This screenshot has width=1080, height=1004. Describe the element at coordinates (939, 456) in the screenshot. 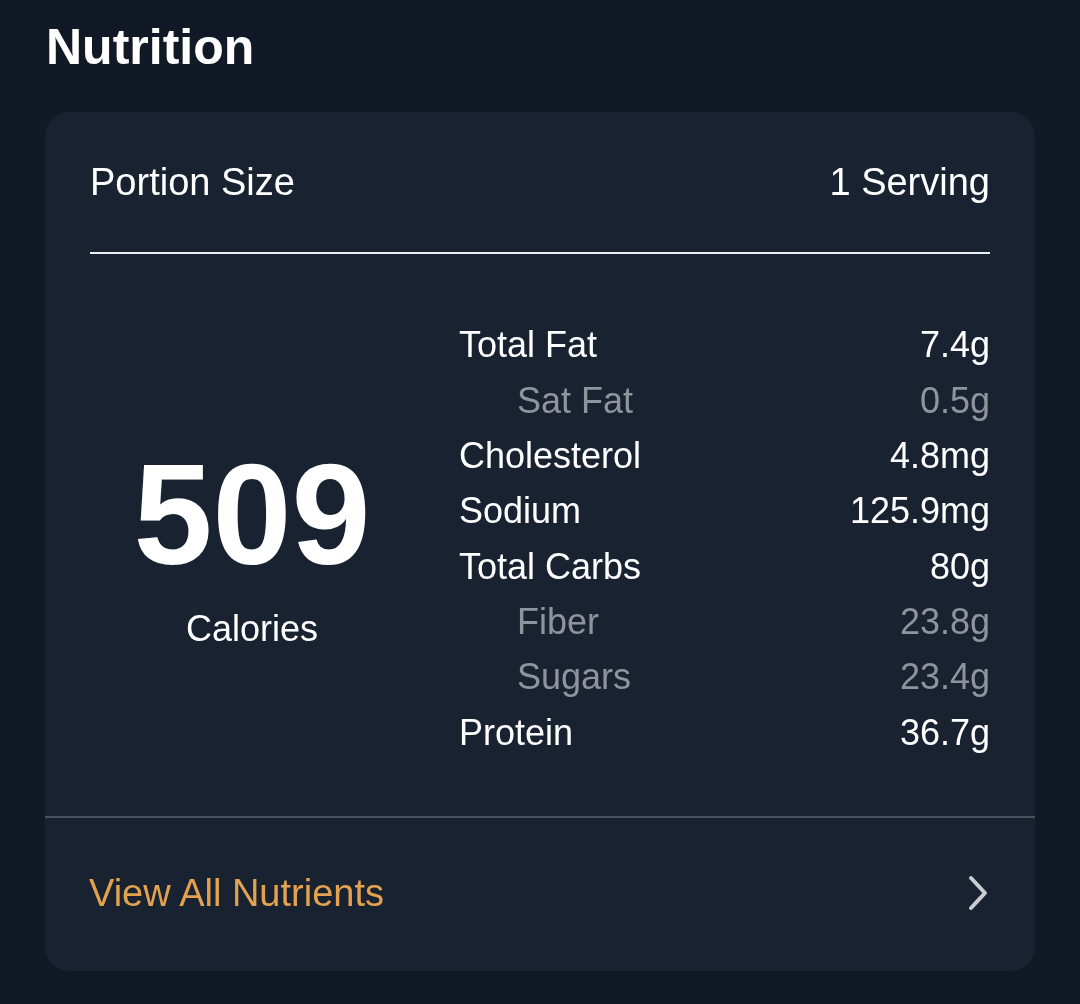

I see `nutrient-amount: 4.8mg` at that location.